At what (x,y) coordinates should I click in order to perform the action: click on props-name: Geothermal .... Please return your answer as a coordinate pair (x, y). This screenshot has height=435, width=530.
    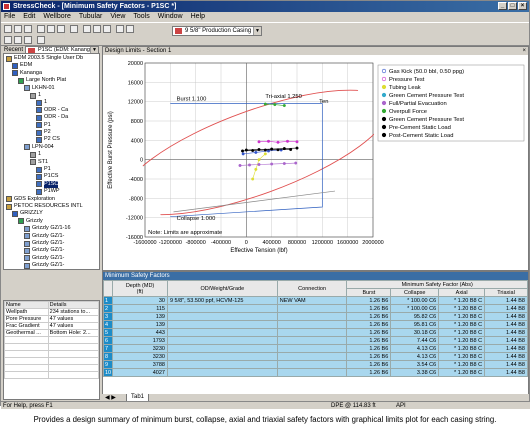
    Looking at the image, I should click on (26, 333).